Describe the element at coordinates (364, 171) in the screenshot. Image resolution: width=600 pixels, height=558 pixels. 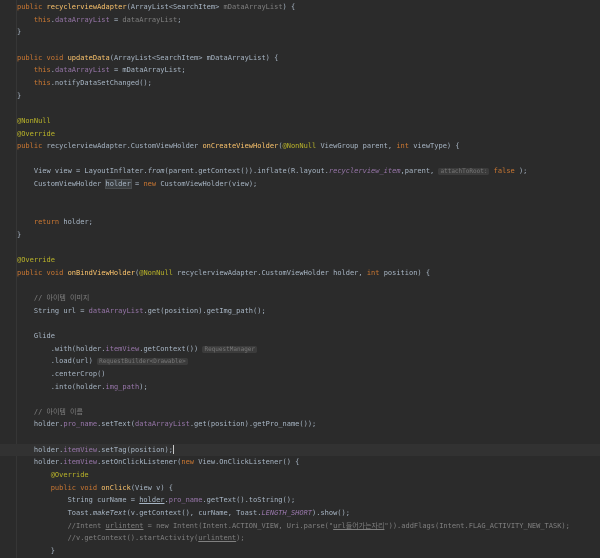
I see `code-token: recyclerview_item` at that location.